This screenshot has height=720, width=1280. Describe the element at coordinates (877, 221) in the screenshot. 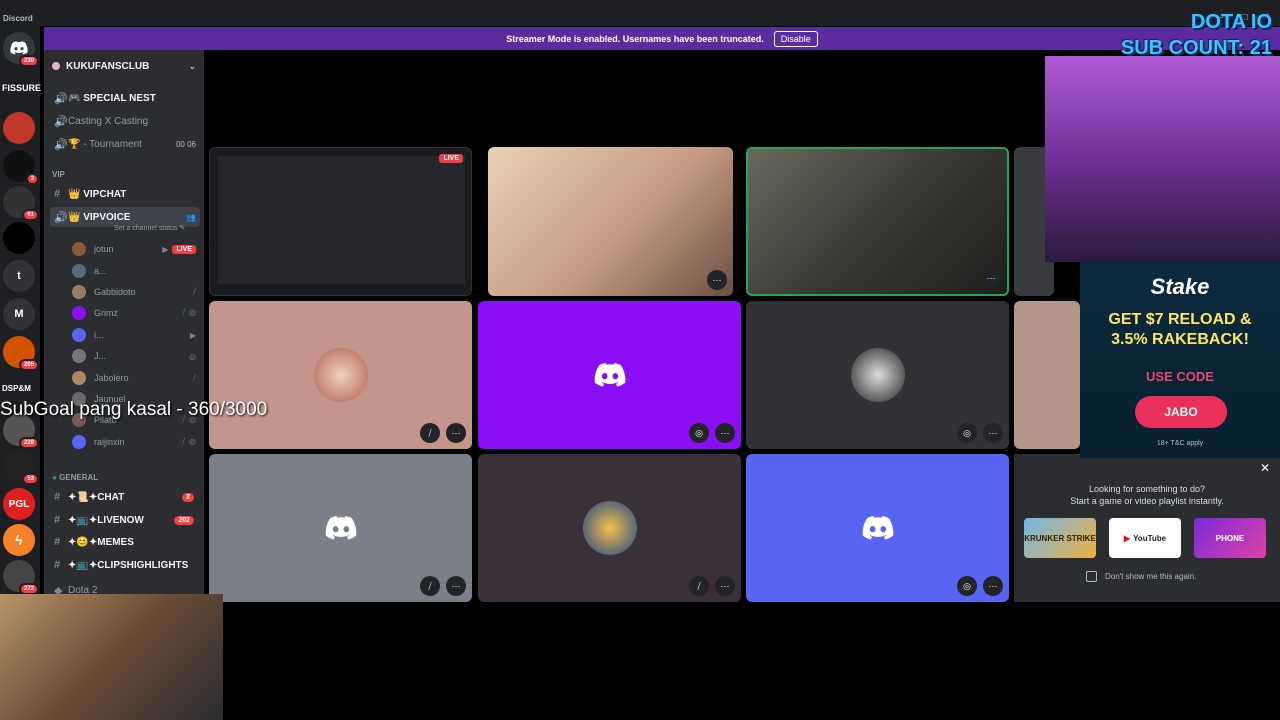

I see `tile-camera-2-speaking: ⋯` at that location.